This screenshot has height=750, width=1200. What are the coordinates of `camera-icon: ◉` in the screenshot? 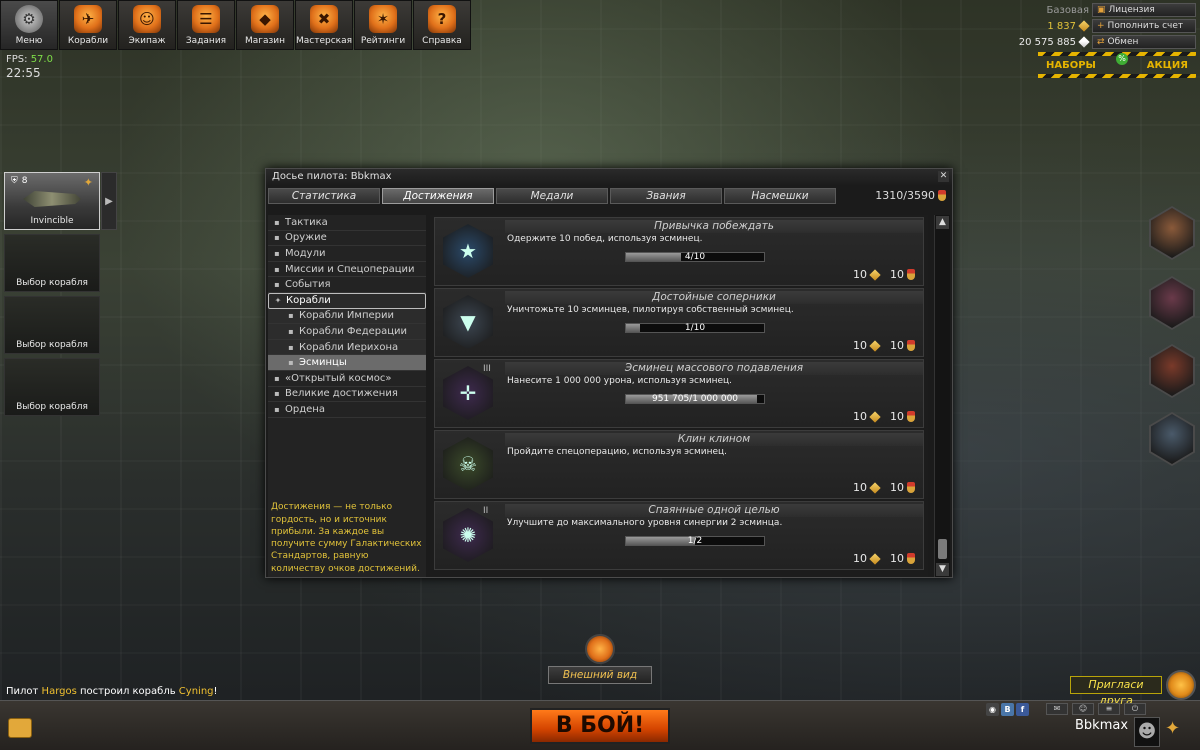 It's located at (992, 709).